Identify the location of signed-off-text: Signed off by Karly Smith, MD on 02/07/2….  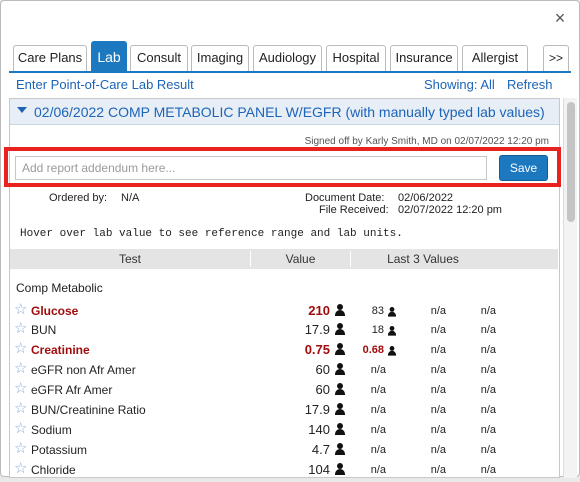
(426, 141).